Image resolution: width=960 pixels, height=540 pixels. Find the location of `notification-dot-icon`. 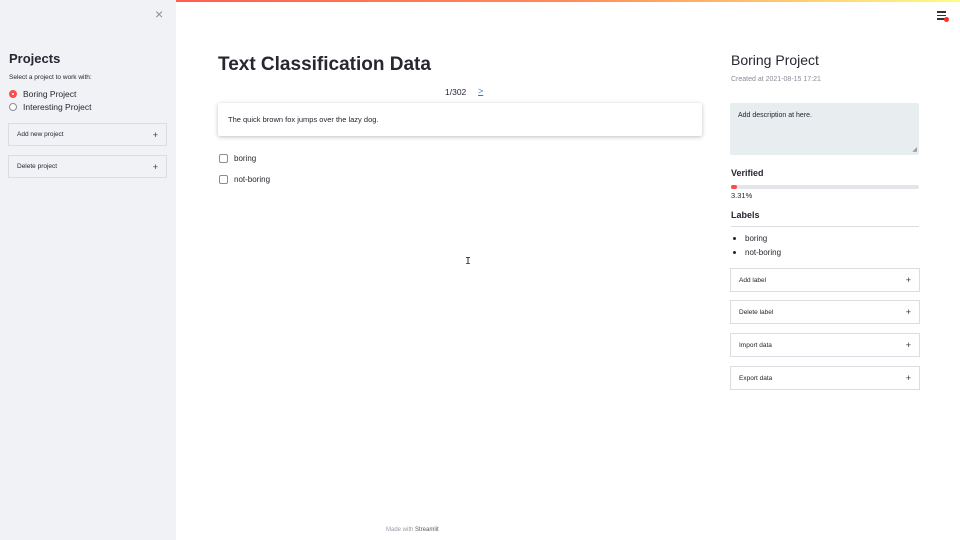

notification-dot-icon is located at coordinates (946, 19).